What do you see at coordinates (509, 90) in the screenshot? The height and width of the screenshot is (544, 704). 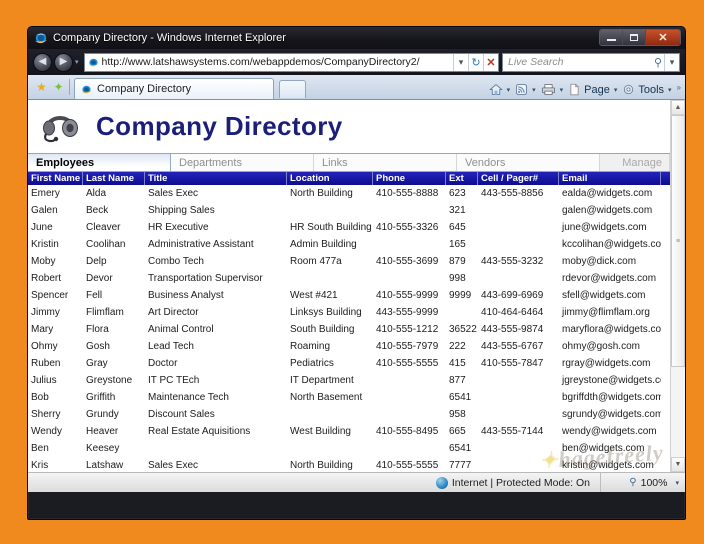 I see `home-dropdown-icon: ▾` at bounding box center [509, 90].